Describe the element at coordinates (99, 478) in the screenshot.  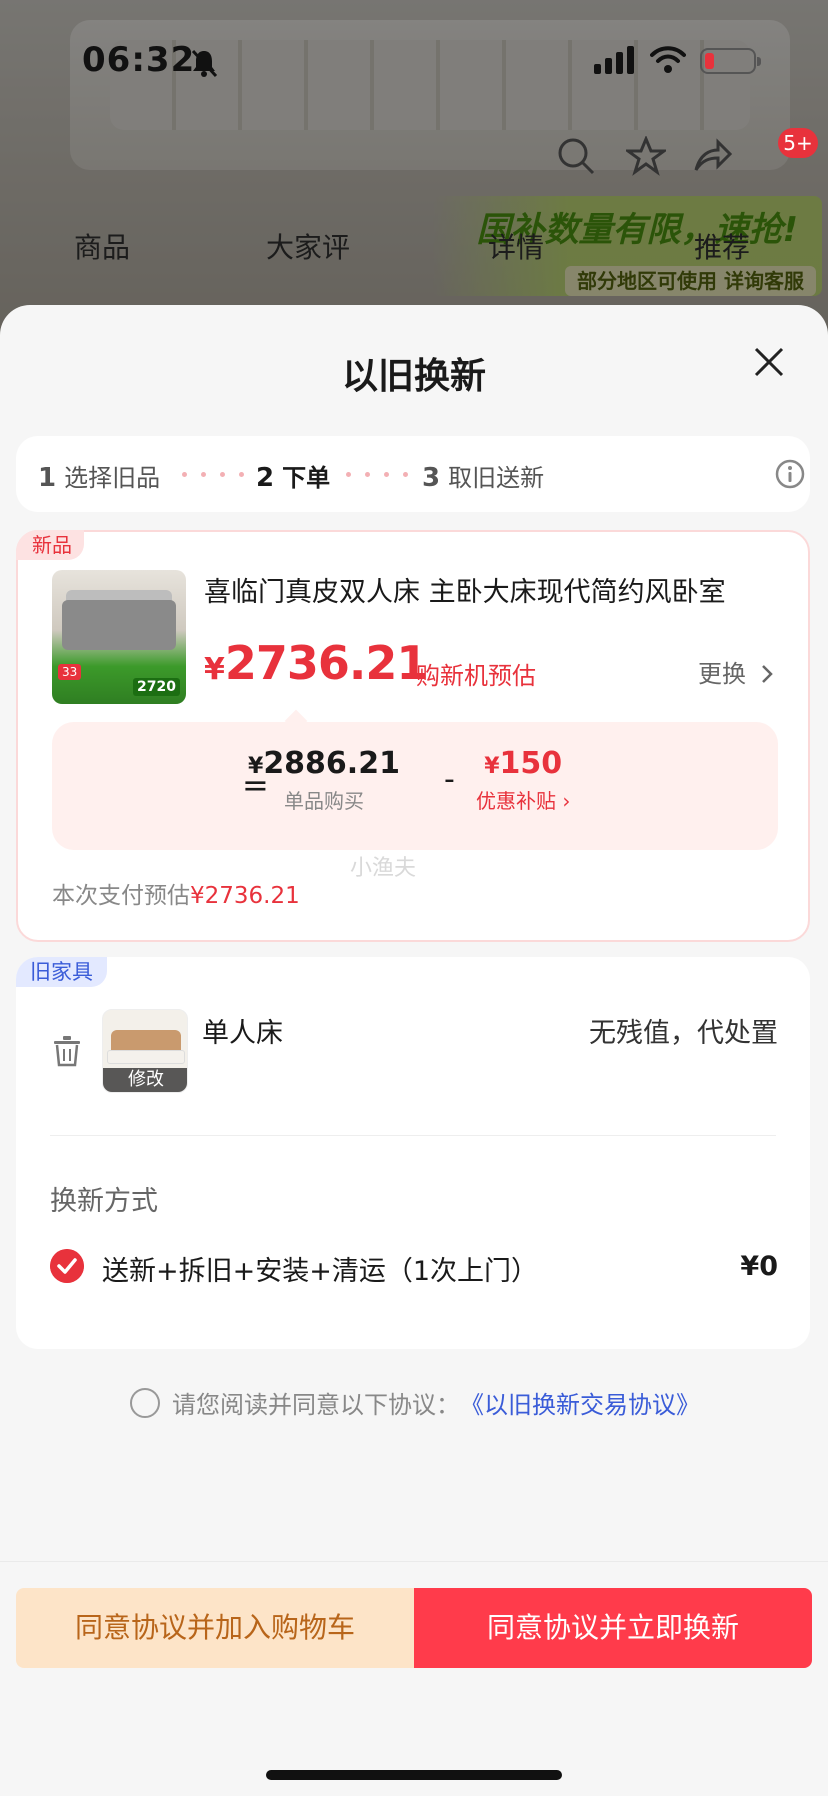
I see `step-1: 1 选择旧品` at that location.